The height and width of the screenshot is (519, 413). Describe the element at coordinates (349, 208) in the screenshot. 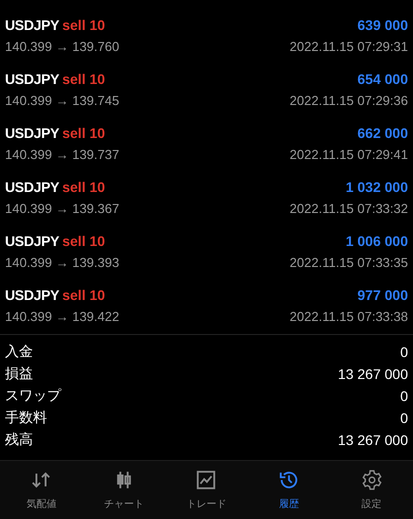

I see `deal-time: 2022.11.15 07:33:32` at that location.